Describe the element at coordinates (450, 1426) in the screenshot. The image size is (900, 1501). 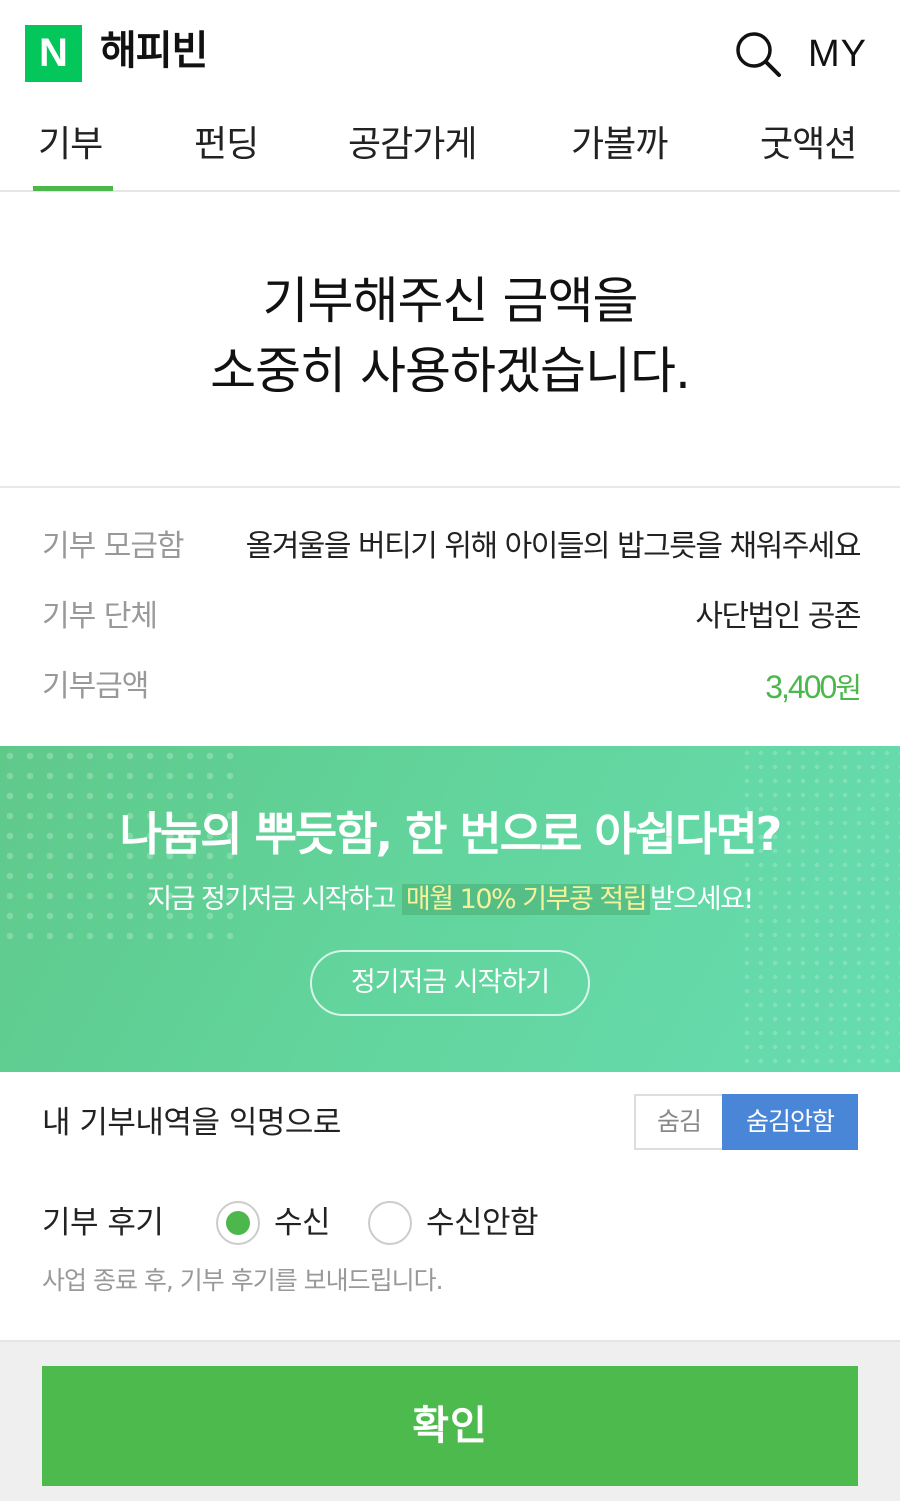
I see `confirm-button: 확인` at that location.